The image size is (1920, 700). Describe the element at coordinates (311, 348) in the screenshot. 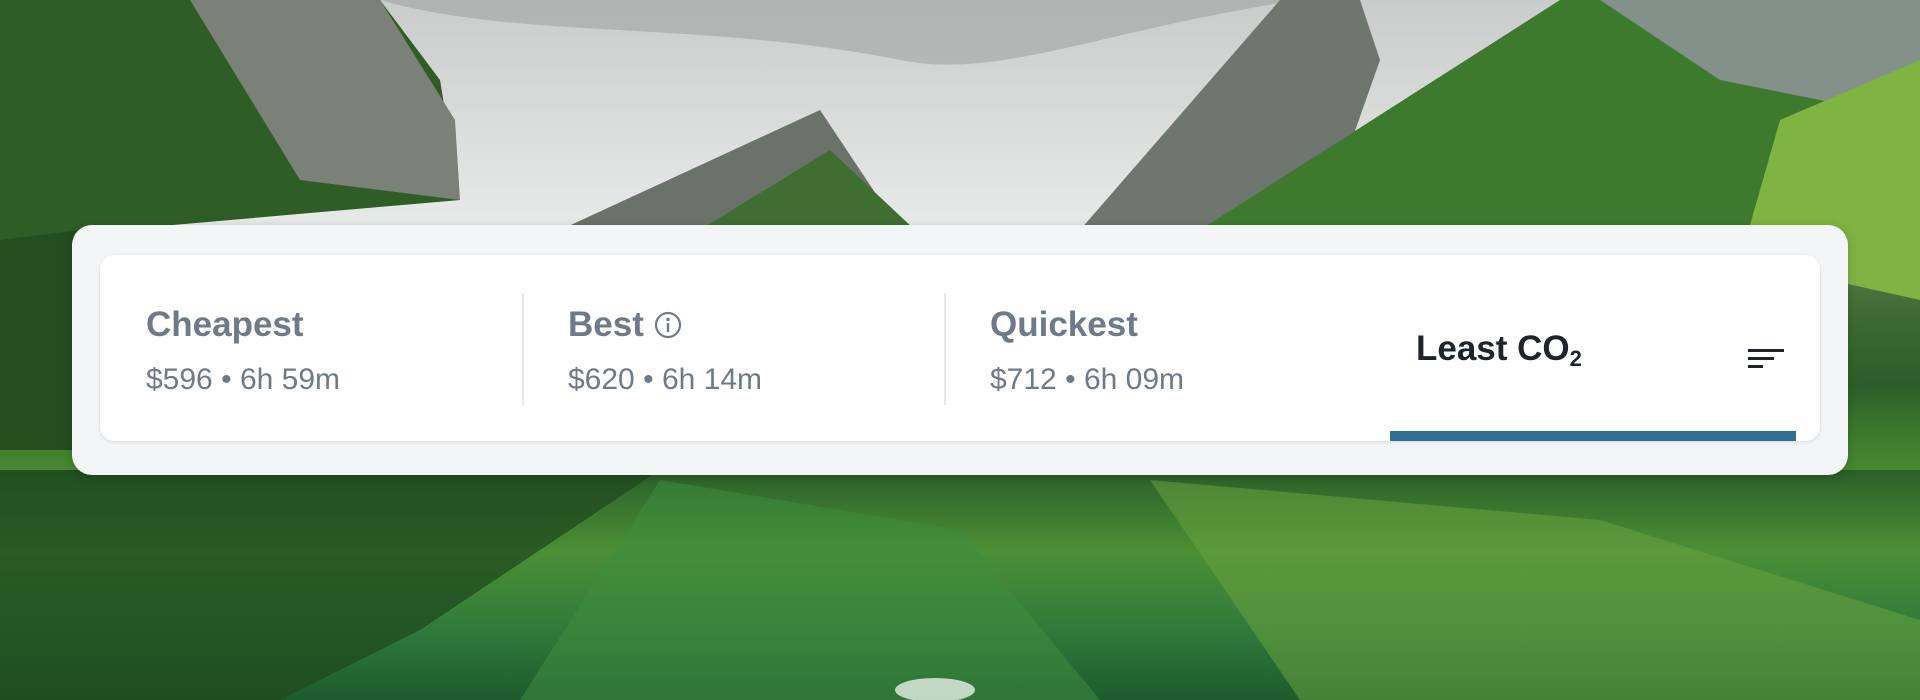

I see `tab-cheapest: Cheapest $596 • 6h 59m` at that location.